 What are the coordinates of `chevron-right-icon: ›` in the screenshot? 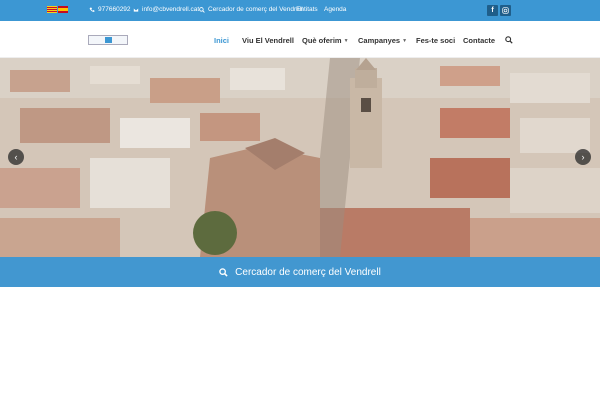 It's located at (583, 157).